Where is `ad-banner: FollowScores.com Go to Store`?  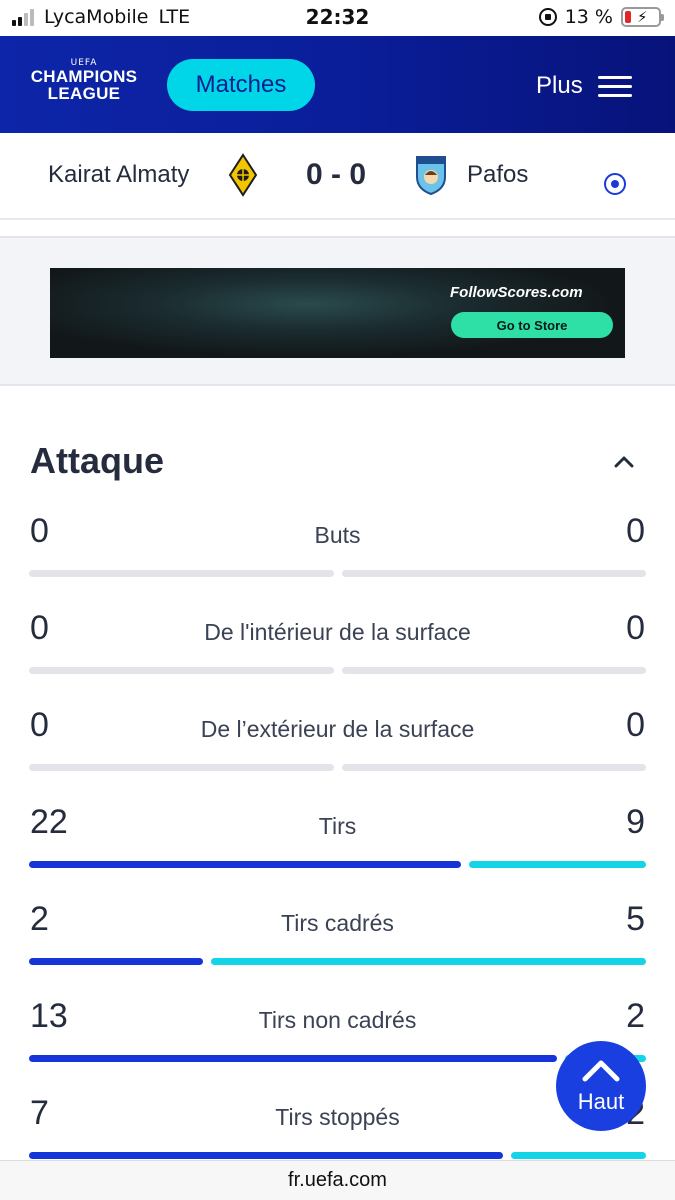 ad-banner: FollowScores.com Go to Store is located at coordinates (337, 313).